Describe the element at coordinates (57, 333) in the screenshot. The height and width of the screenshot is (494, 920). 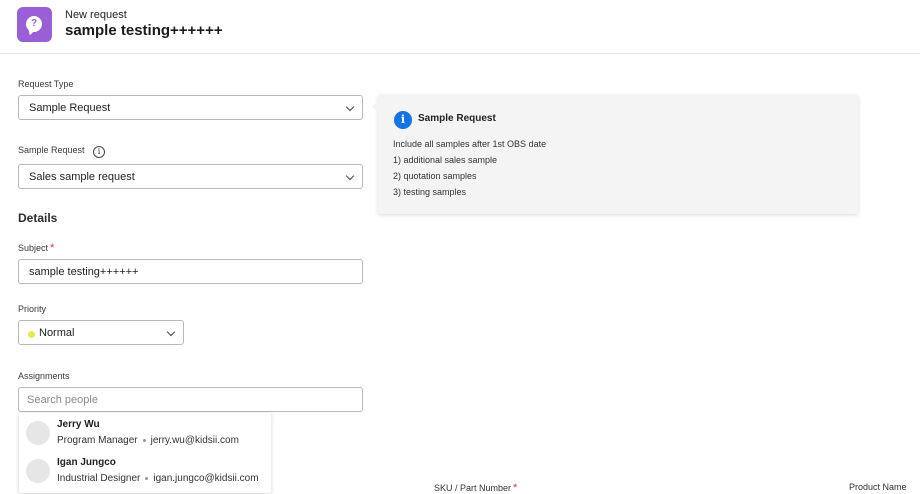
I see `priority-value: Normal` at that location.